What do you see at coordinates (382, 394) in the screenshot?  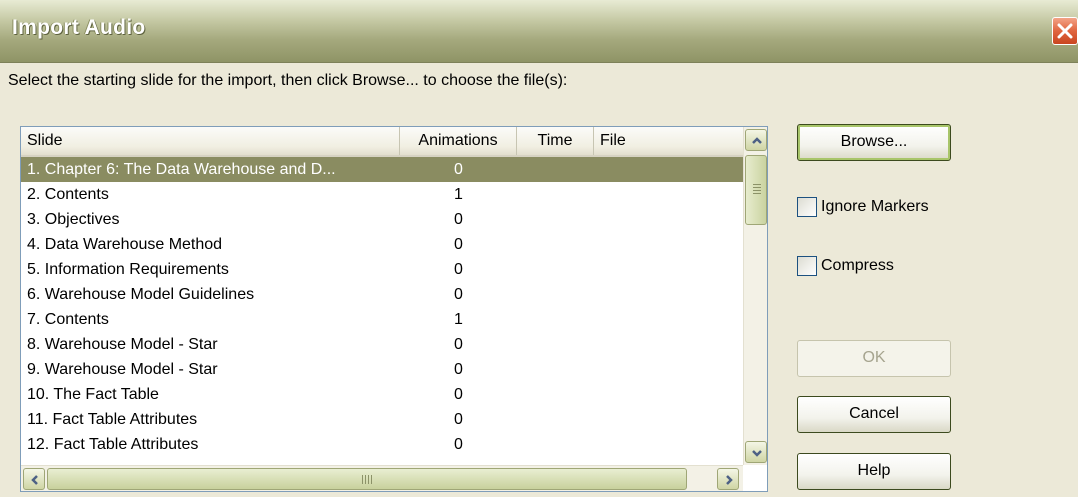 I see `table-row: 10. The Fact Table 0` at bounding box center [382, 394].